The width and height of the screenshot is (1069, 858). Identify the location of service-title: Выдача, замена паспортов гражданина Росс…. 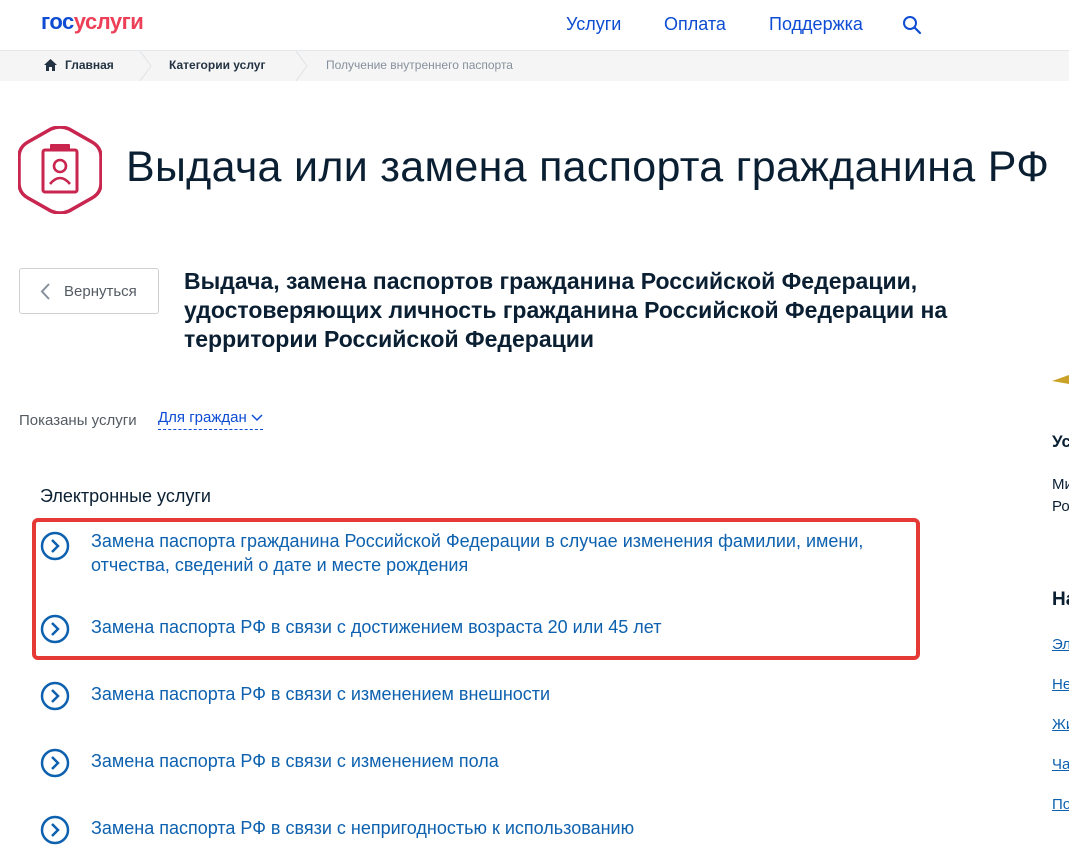
(566, 310).